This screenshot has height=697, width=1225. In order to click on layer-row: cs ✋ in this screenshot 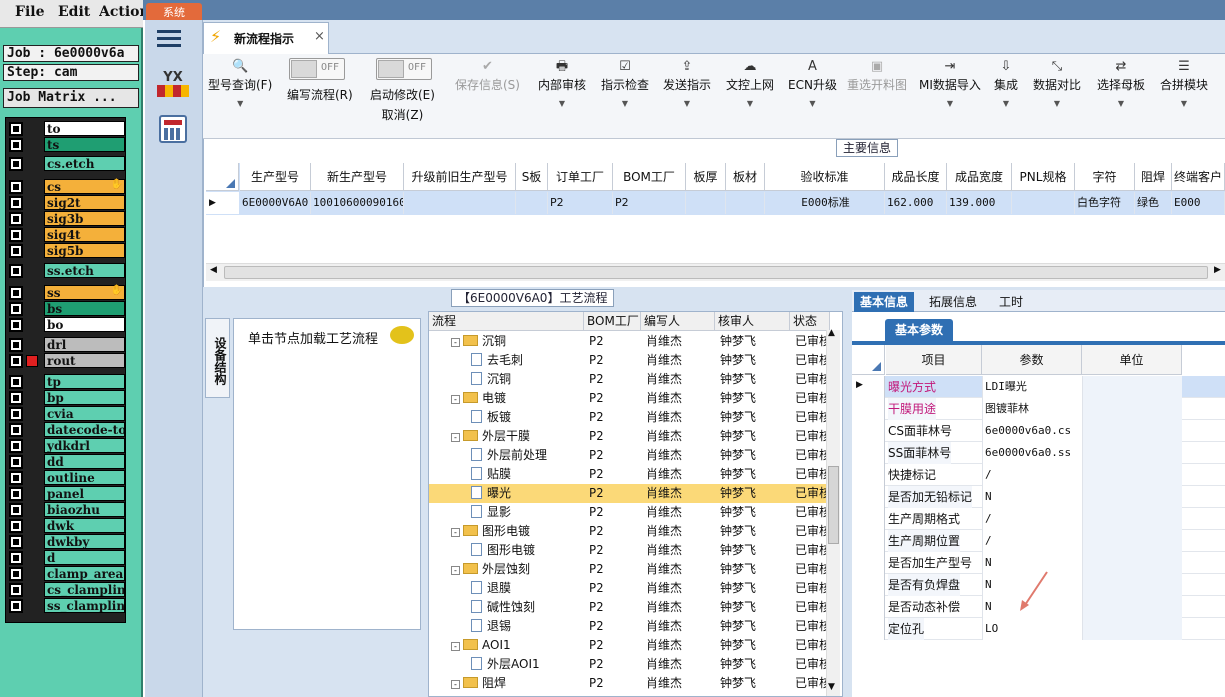, I will do `click(66, 187)`.